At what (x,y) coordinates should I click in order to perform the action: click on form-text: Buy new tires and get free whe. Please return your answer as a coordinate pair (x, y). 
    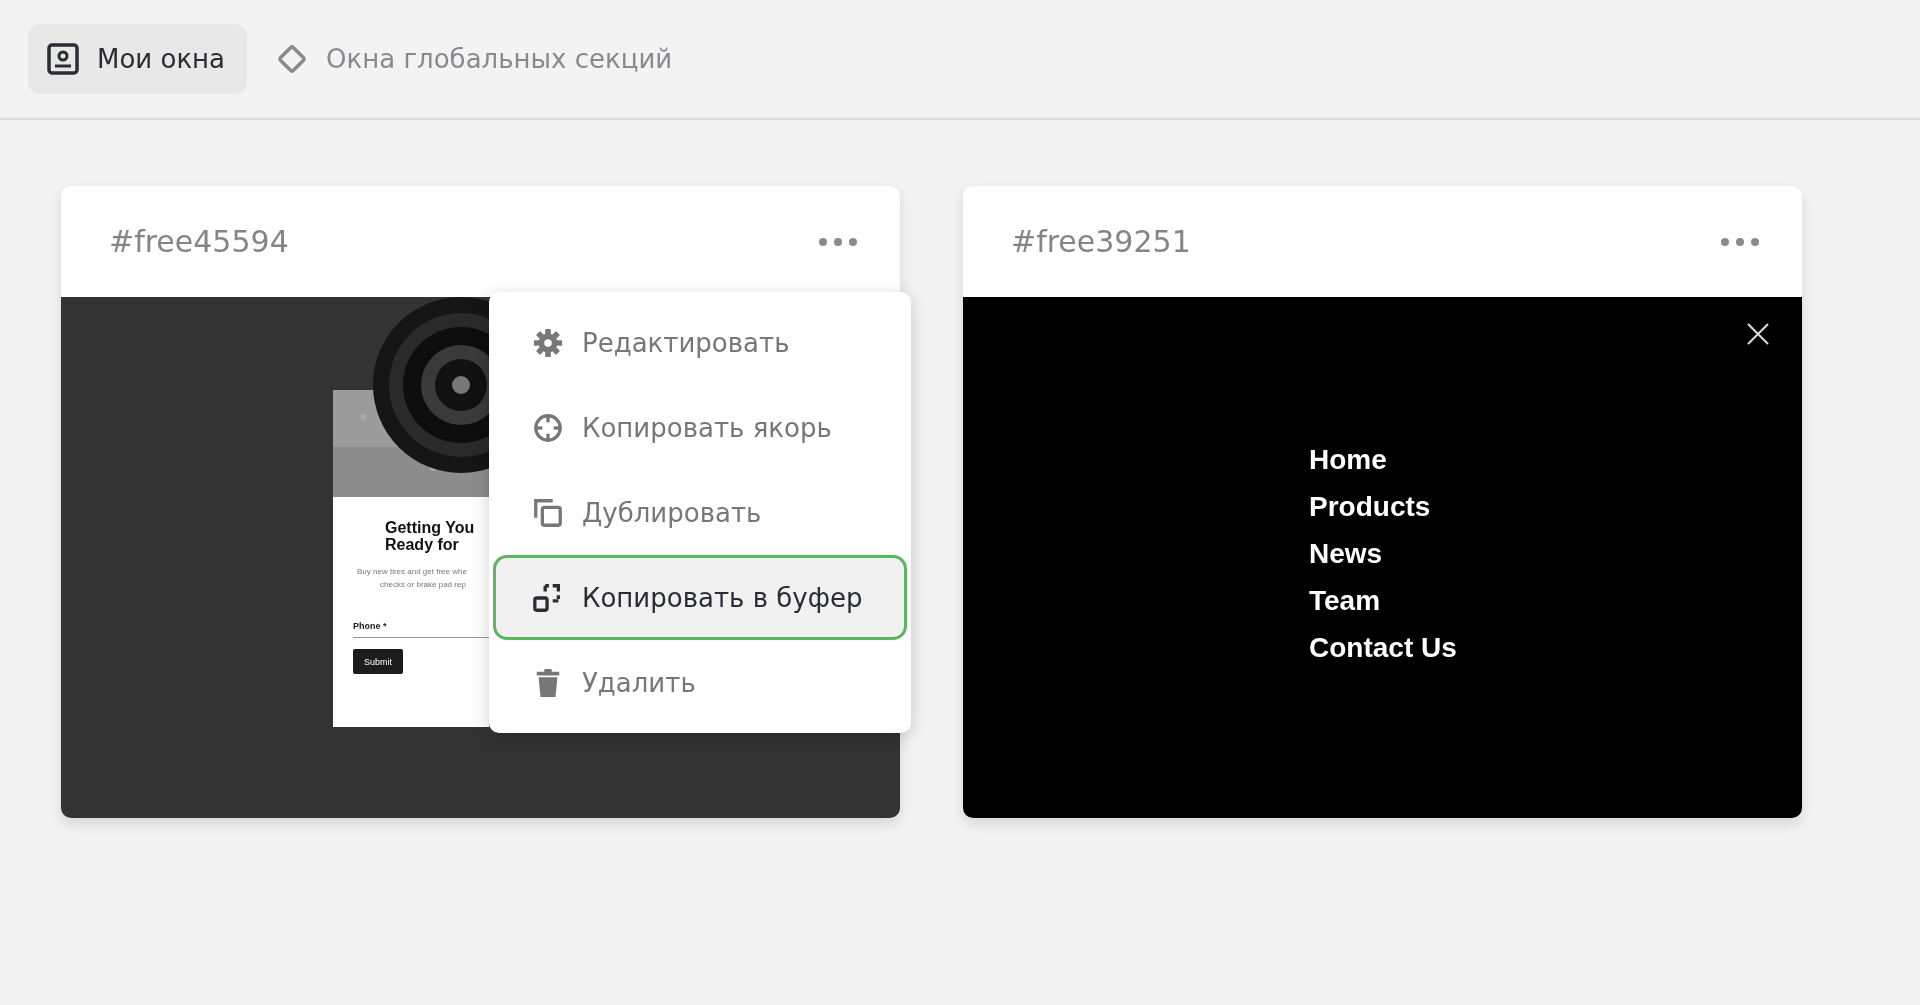
    Looking at the image, I should click on (411, 572).